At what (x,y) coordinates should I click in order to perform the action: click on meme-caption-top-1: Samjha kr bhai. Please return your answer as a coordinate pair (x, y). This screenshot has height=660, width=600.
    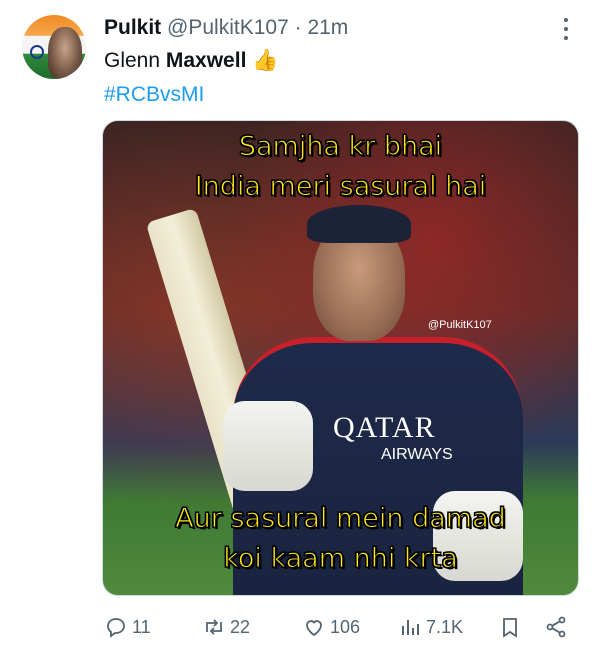
    Looking at the image, I should click on (340, 147).